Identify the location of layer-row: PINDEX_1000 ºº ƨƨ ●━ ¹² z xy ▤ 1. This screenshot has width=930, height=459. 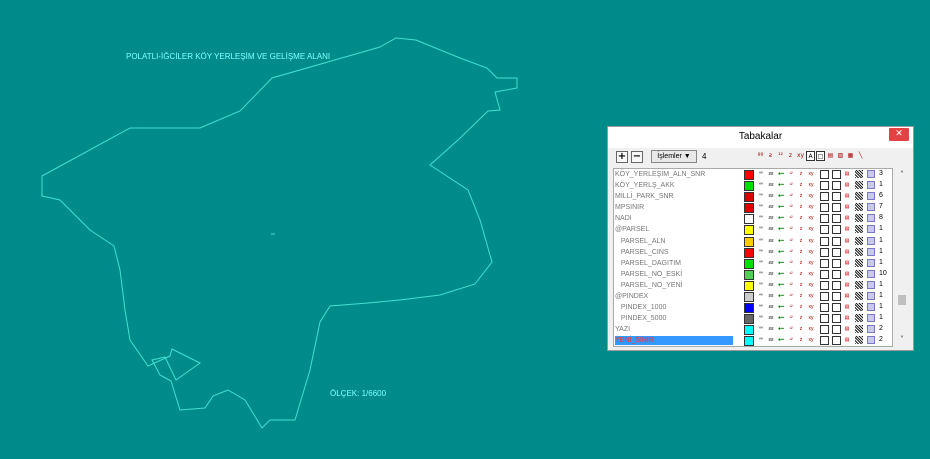
(753, 308).